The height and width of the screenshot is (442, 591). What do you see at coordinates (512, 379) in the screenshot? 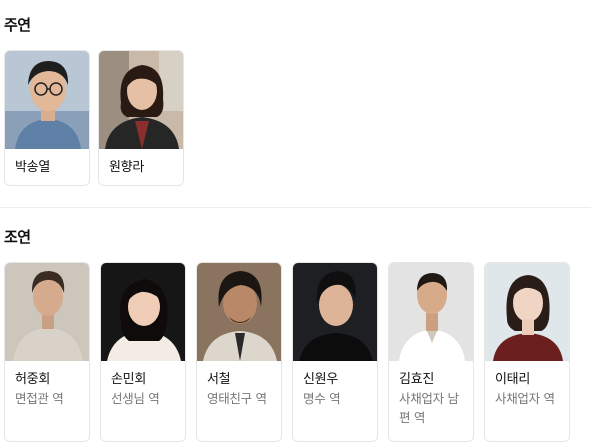
I see `person-name: 이태리` at bounding box center [512, 379].